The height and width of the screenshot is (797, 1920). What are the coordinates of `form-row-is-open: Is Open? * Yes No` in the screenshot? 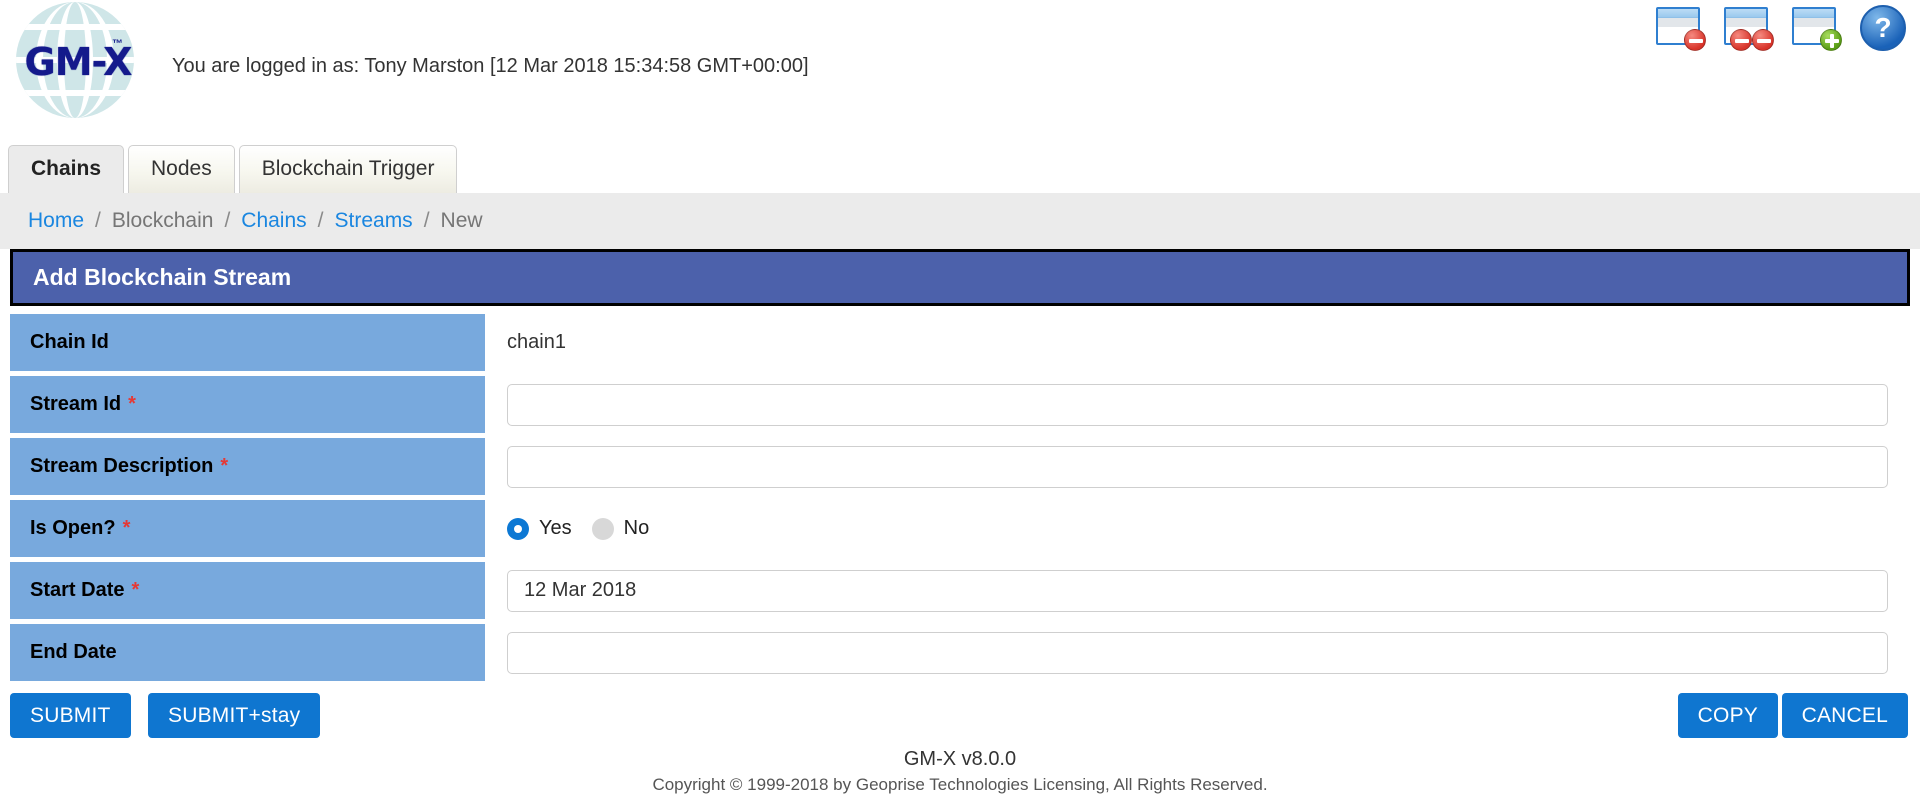 It's located at (960, 528).